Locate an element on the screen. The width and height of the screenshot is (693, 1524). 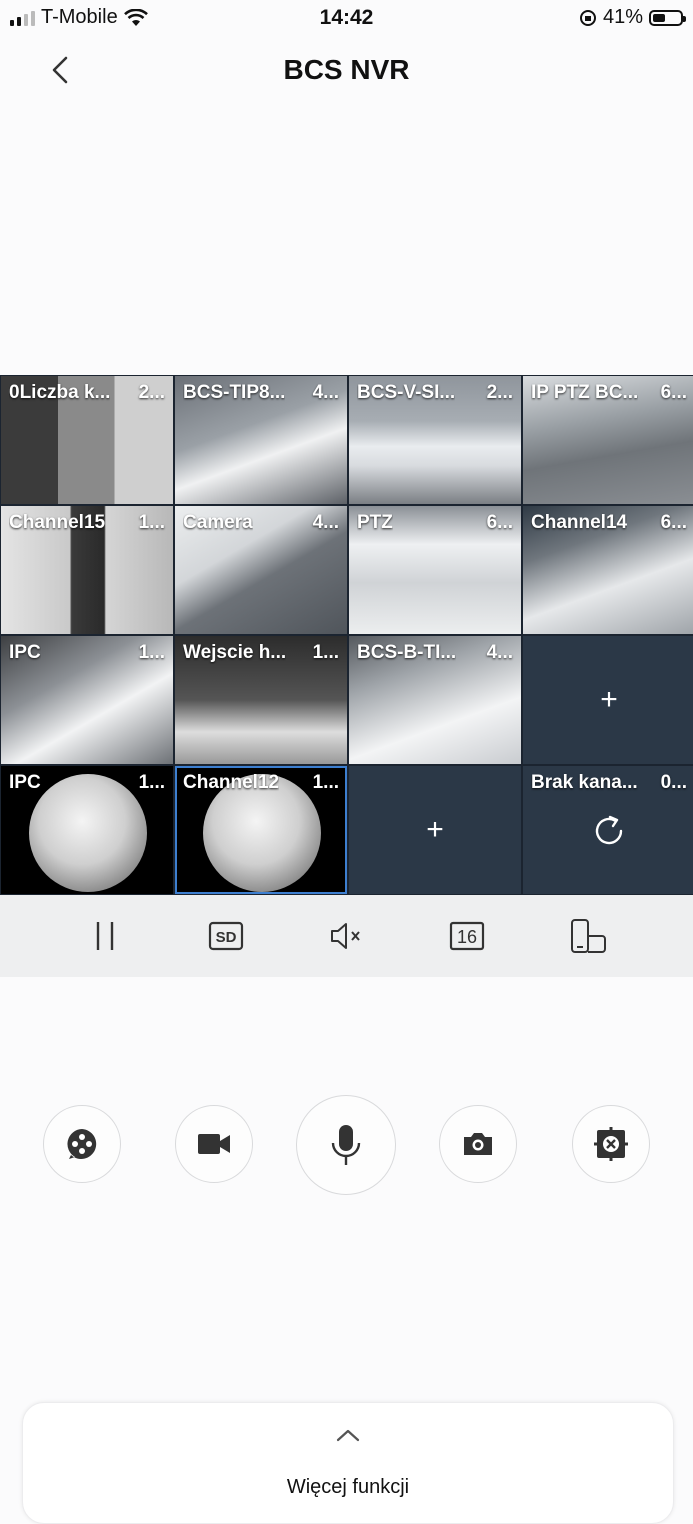
status-right: 41% is located at coordinates (632, 17).